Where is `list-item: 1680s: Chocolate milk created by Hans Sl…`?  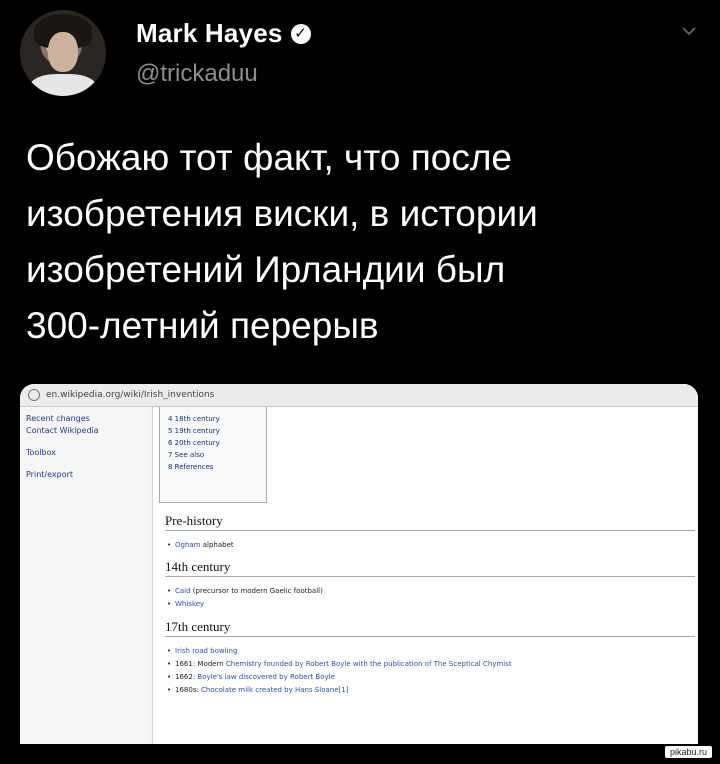
list-item: 1680s: Chocolate milk created by Hans Sl… is located at coordinates (257, 690).